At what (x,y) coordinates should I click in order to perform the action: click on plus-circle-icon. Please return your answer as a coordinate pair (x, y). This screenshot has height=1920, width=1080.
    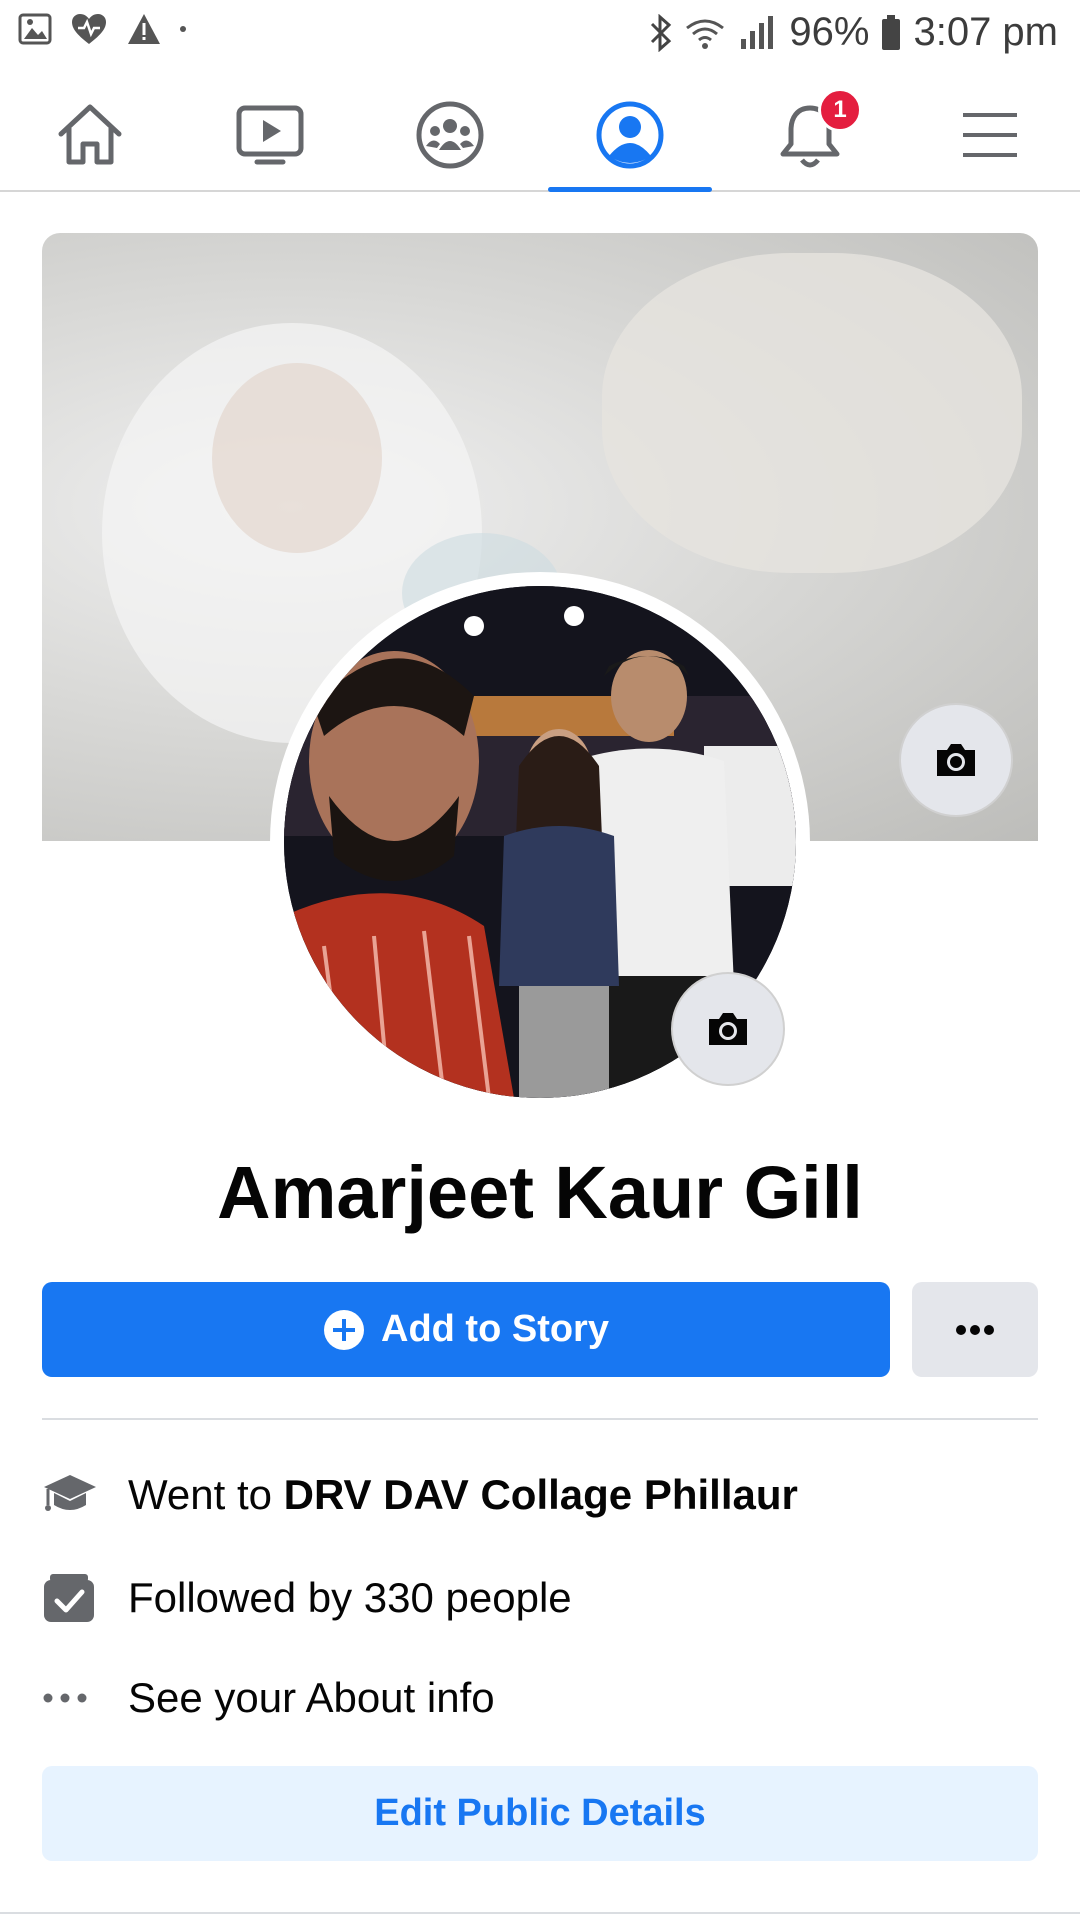
    Looking at the image, I should click on (344, 1329).